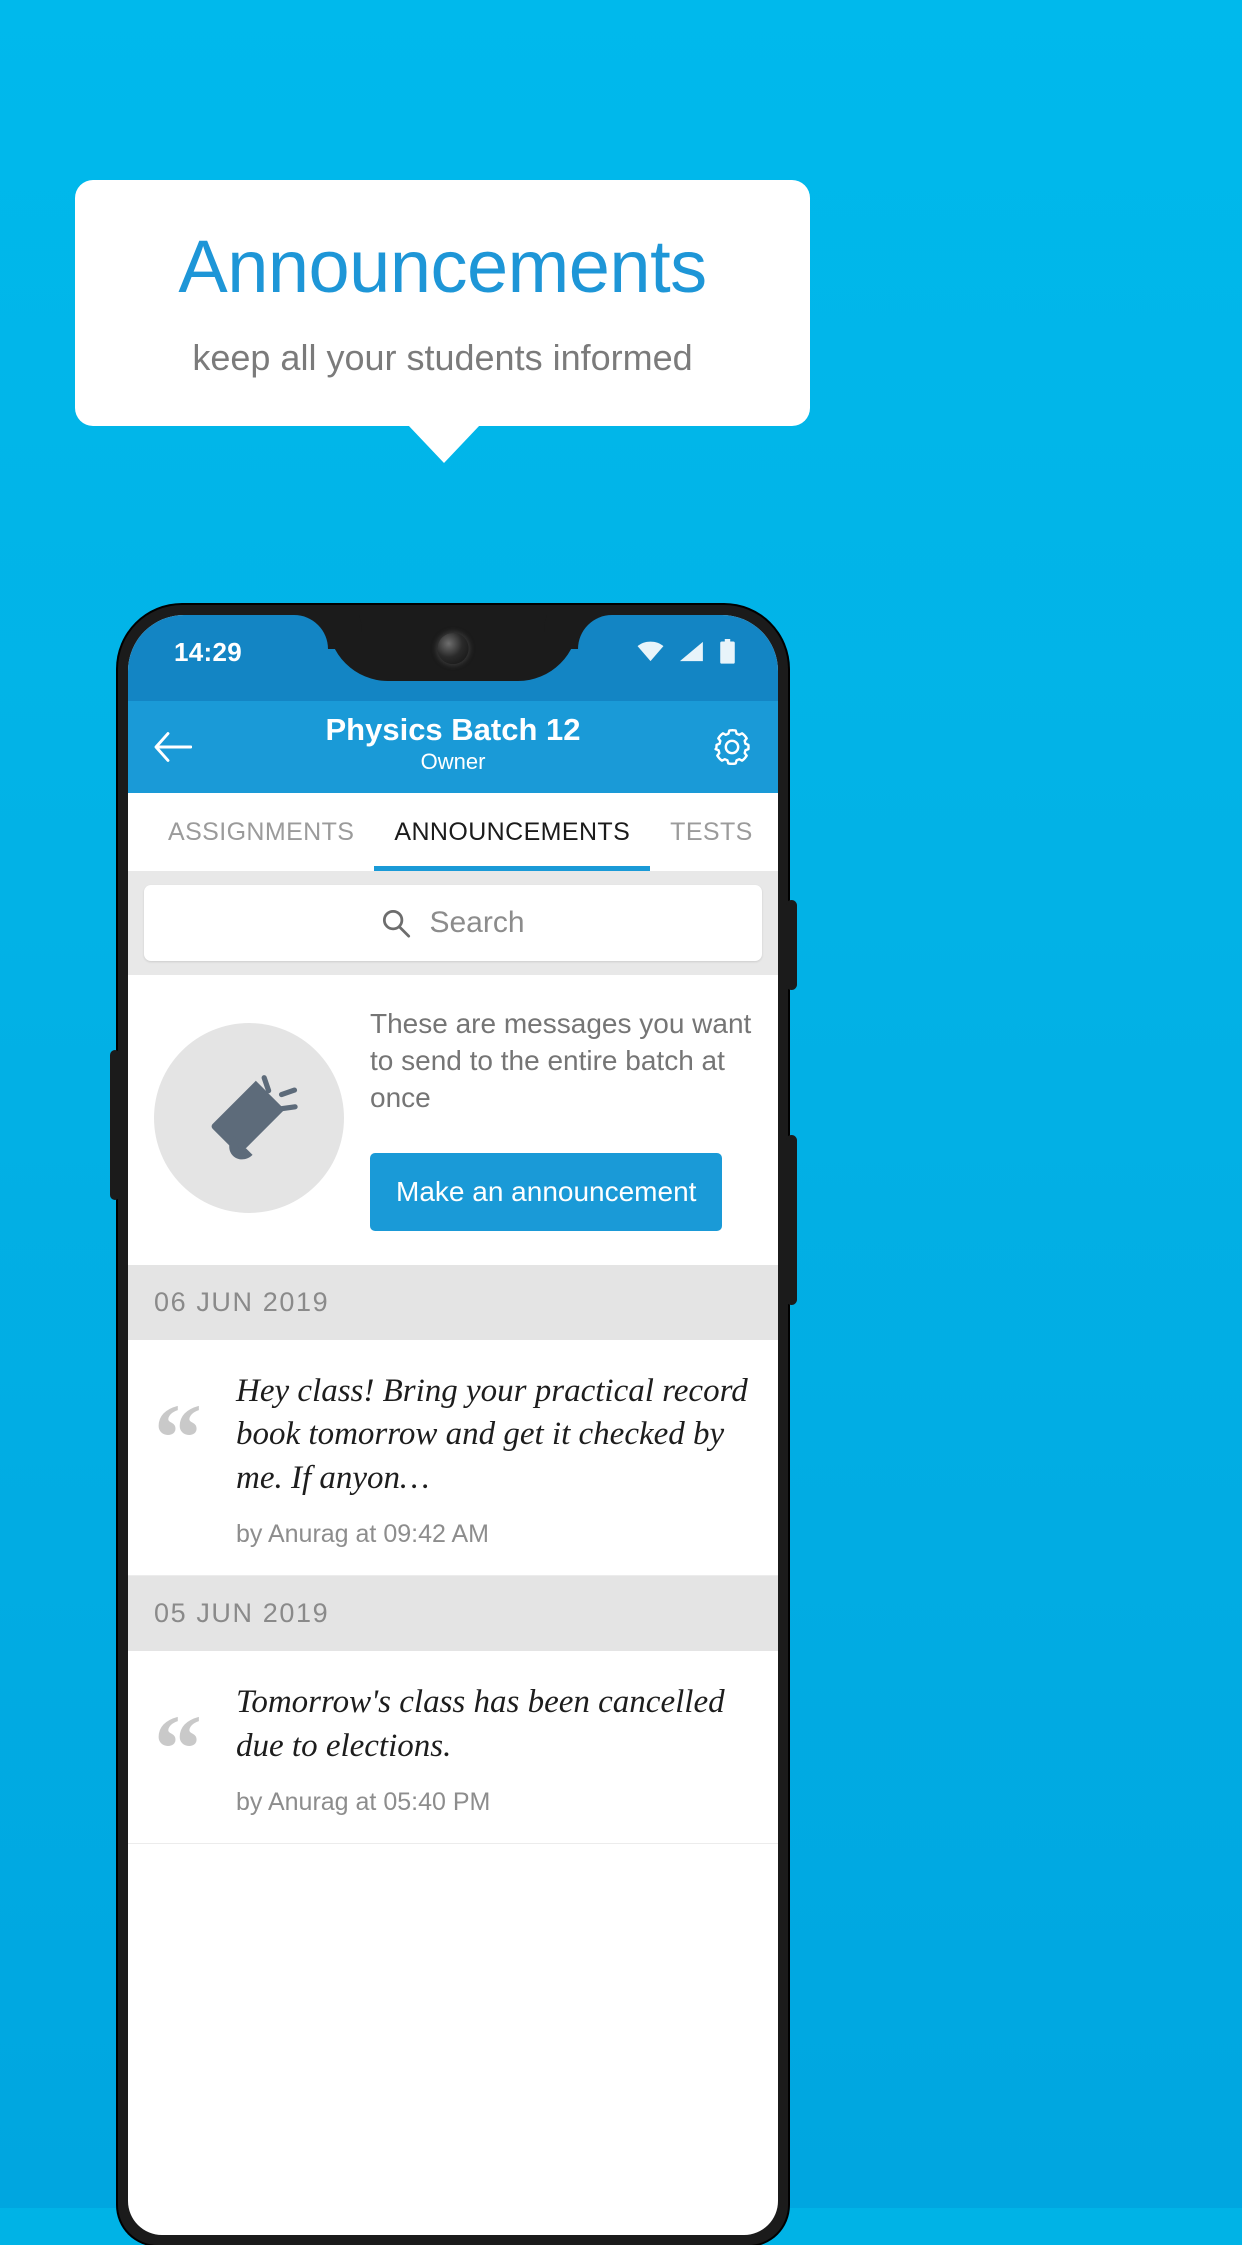  I want to click on app-bar-subtitle: Owner, so click(453, 762).